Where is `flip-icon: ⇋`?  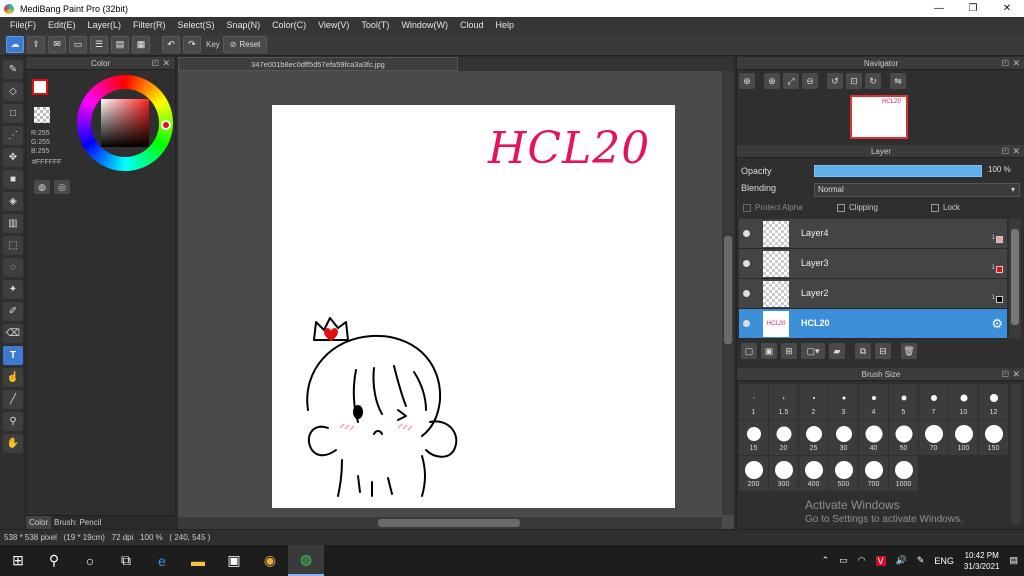
flip-icon: ⇋ is located at coordinates (898, 81).